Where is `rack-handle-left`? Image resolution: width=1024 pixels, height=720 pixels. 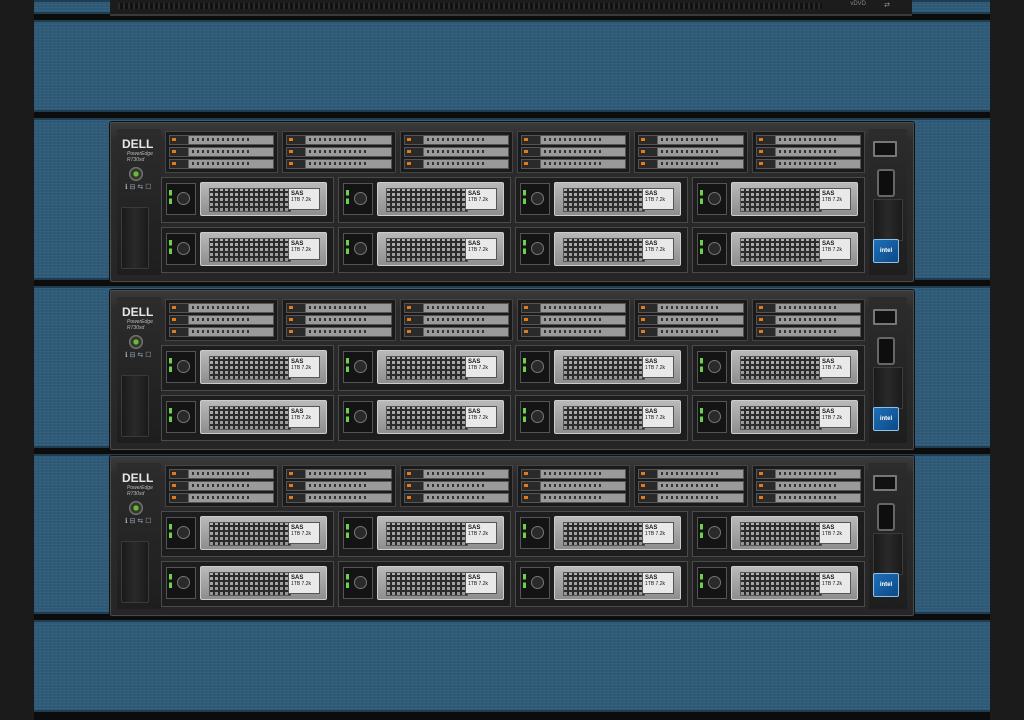 rack-handle-left is located at coordinates (135, 572).